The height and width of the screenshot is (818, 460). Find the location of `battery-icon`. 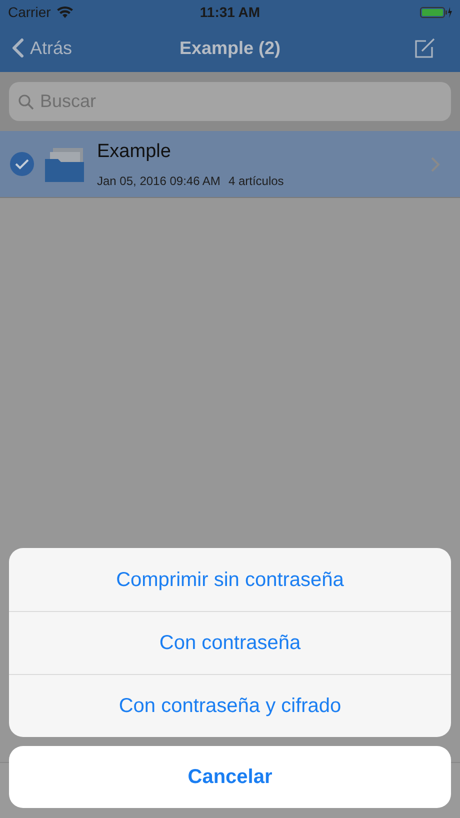

battery-icon is located at coordinates (436, 12).